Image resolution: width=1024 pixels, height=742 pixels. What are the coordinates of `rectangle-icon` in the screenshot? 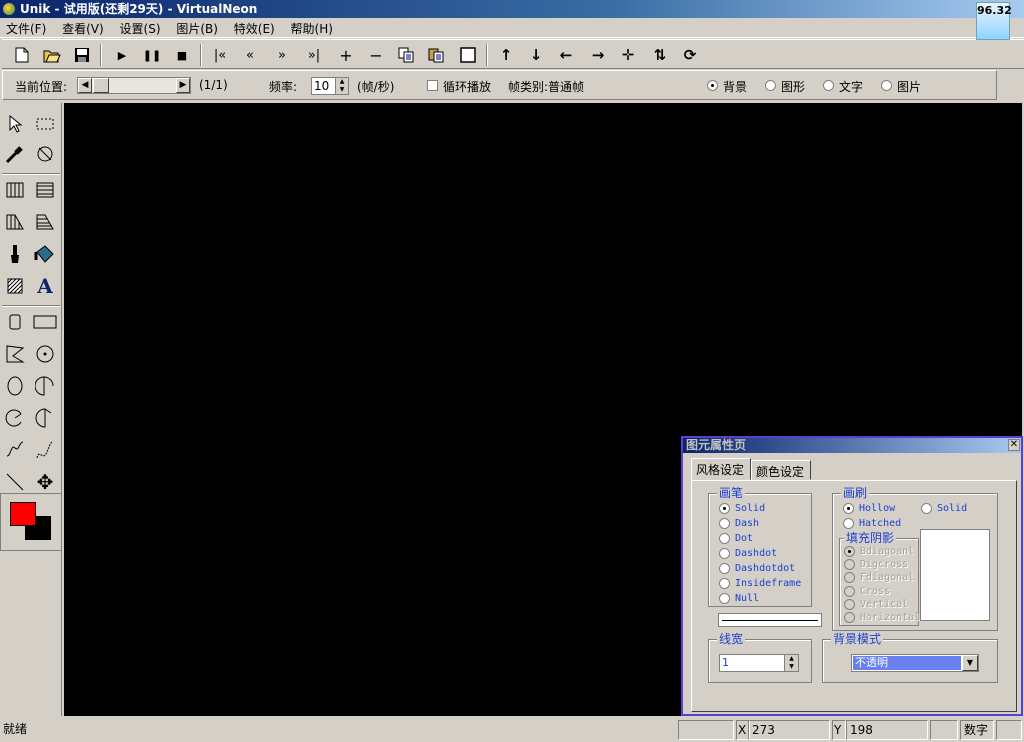 It's located at (45, 322).